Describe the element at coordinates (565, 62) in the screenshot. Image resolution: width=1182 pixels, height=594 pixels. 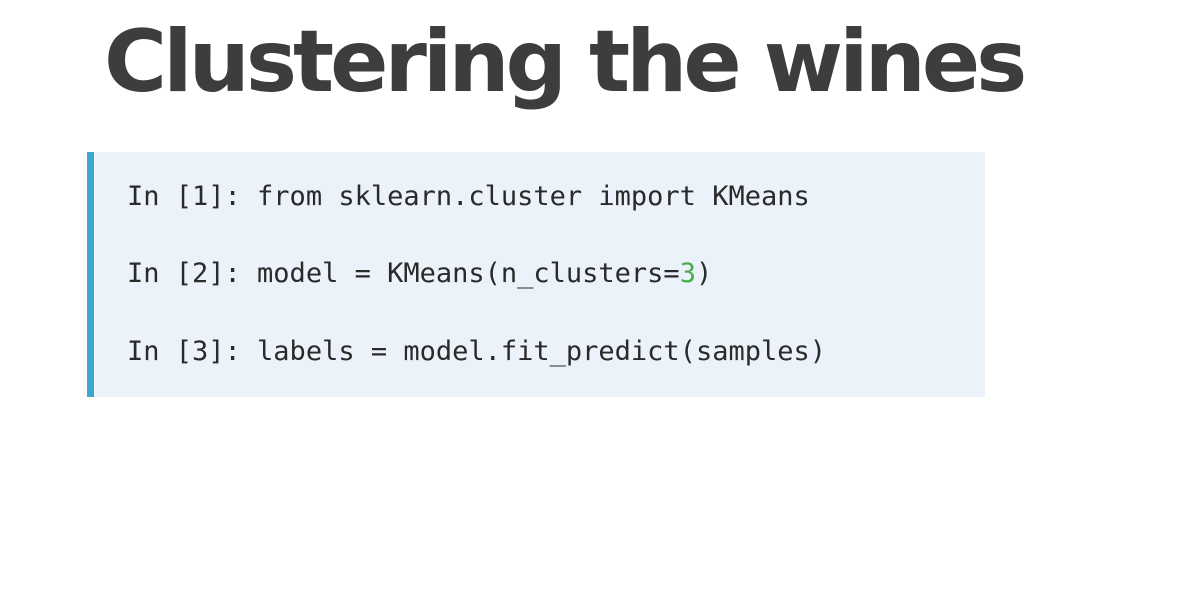
I see `slide-title: Clustering the wines` at that location.